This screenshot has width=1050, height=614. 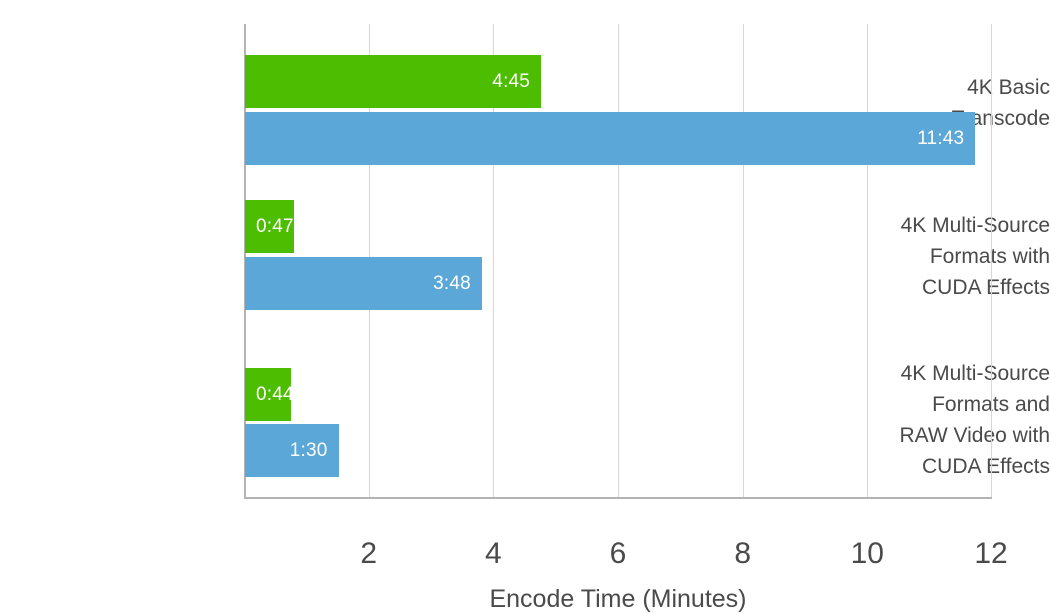 I want to click on bar-blue-2: 1:30, so click(x=292, y=450).